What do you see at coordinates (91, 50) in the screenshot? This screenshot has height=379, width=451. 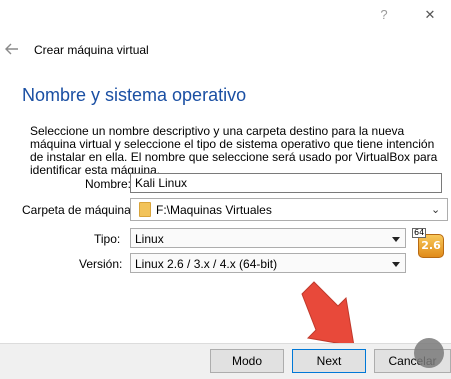 I see `dialog-title: Crear máquina virtual` at bounding box center [91, 50].